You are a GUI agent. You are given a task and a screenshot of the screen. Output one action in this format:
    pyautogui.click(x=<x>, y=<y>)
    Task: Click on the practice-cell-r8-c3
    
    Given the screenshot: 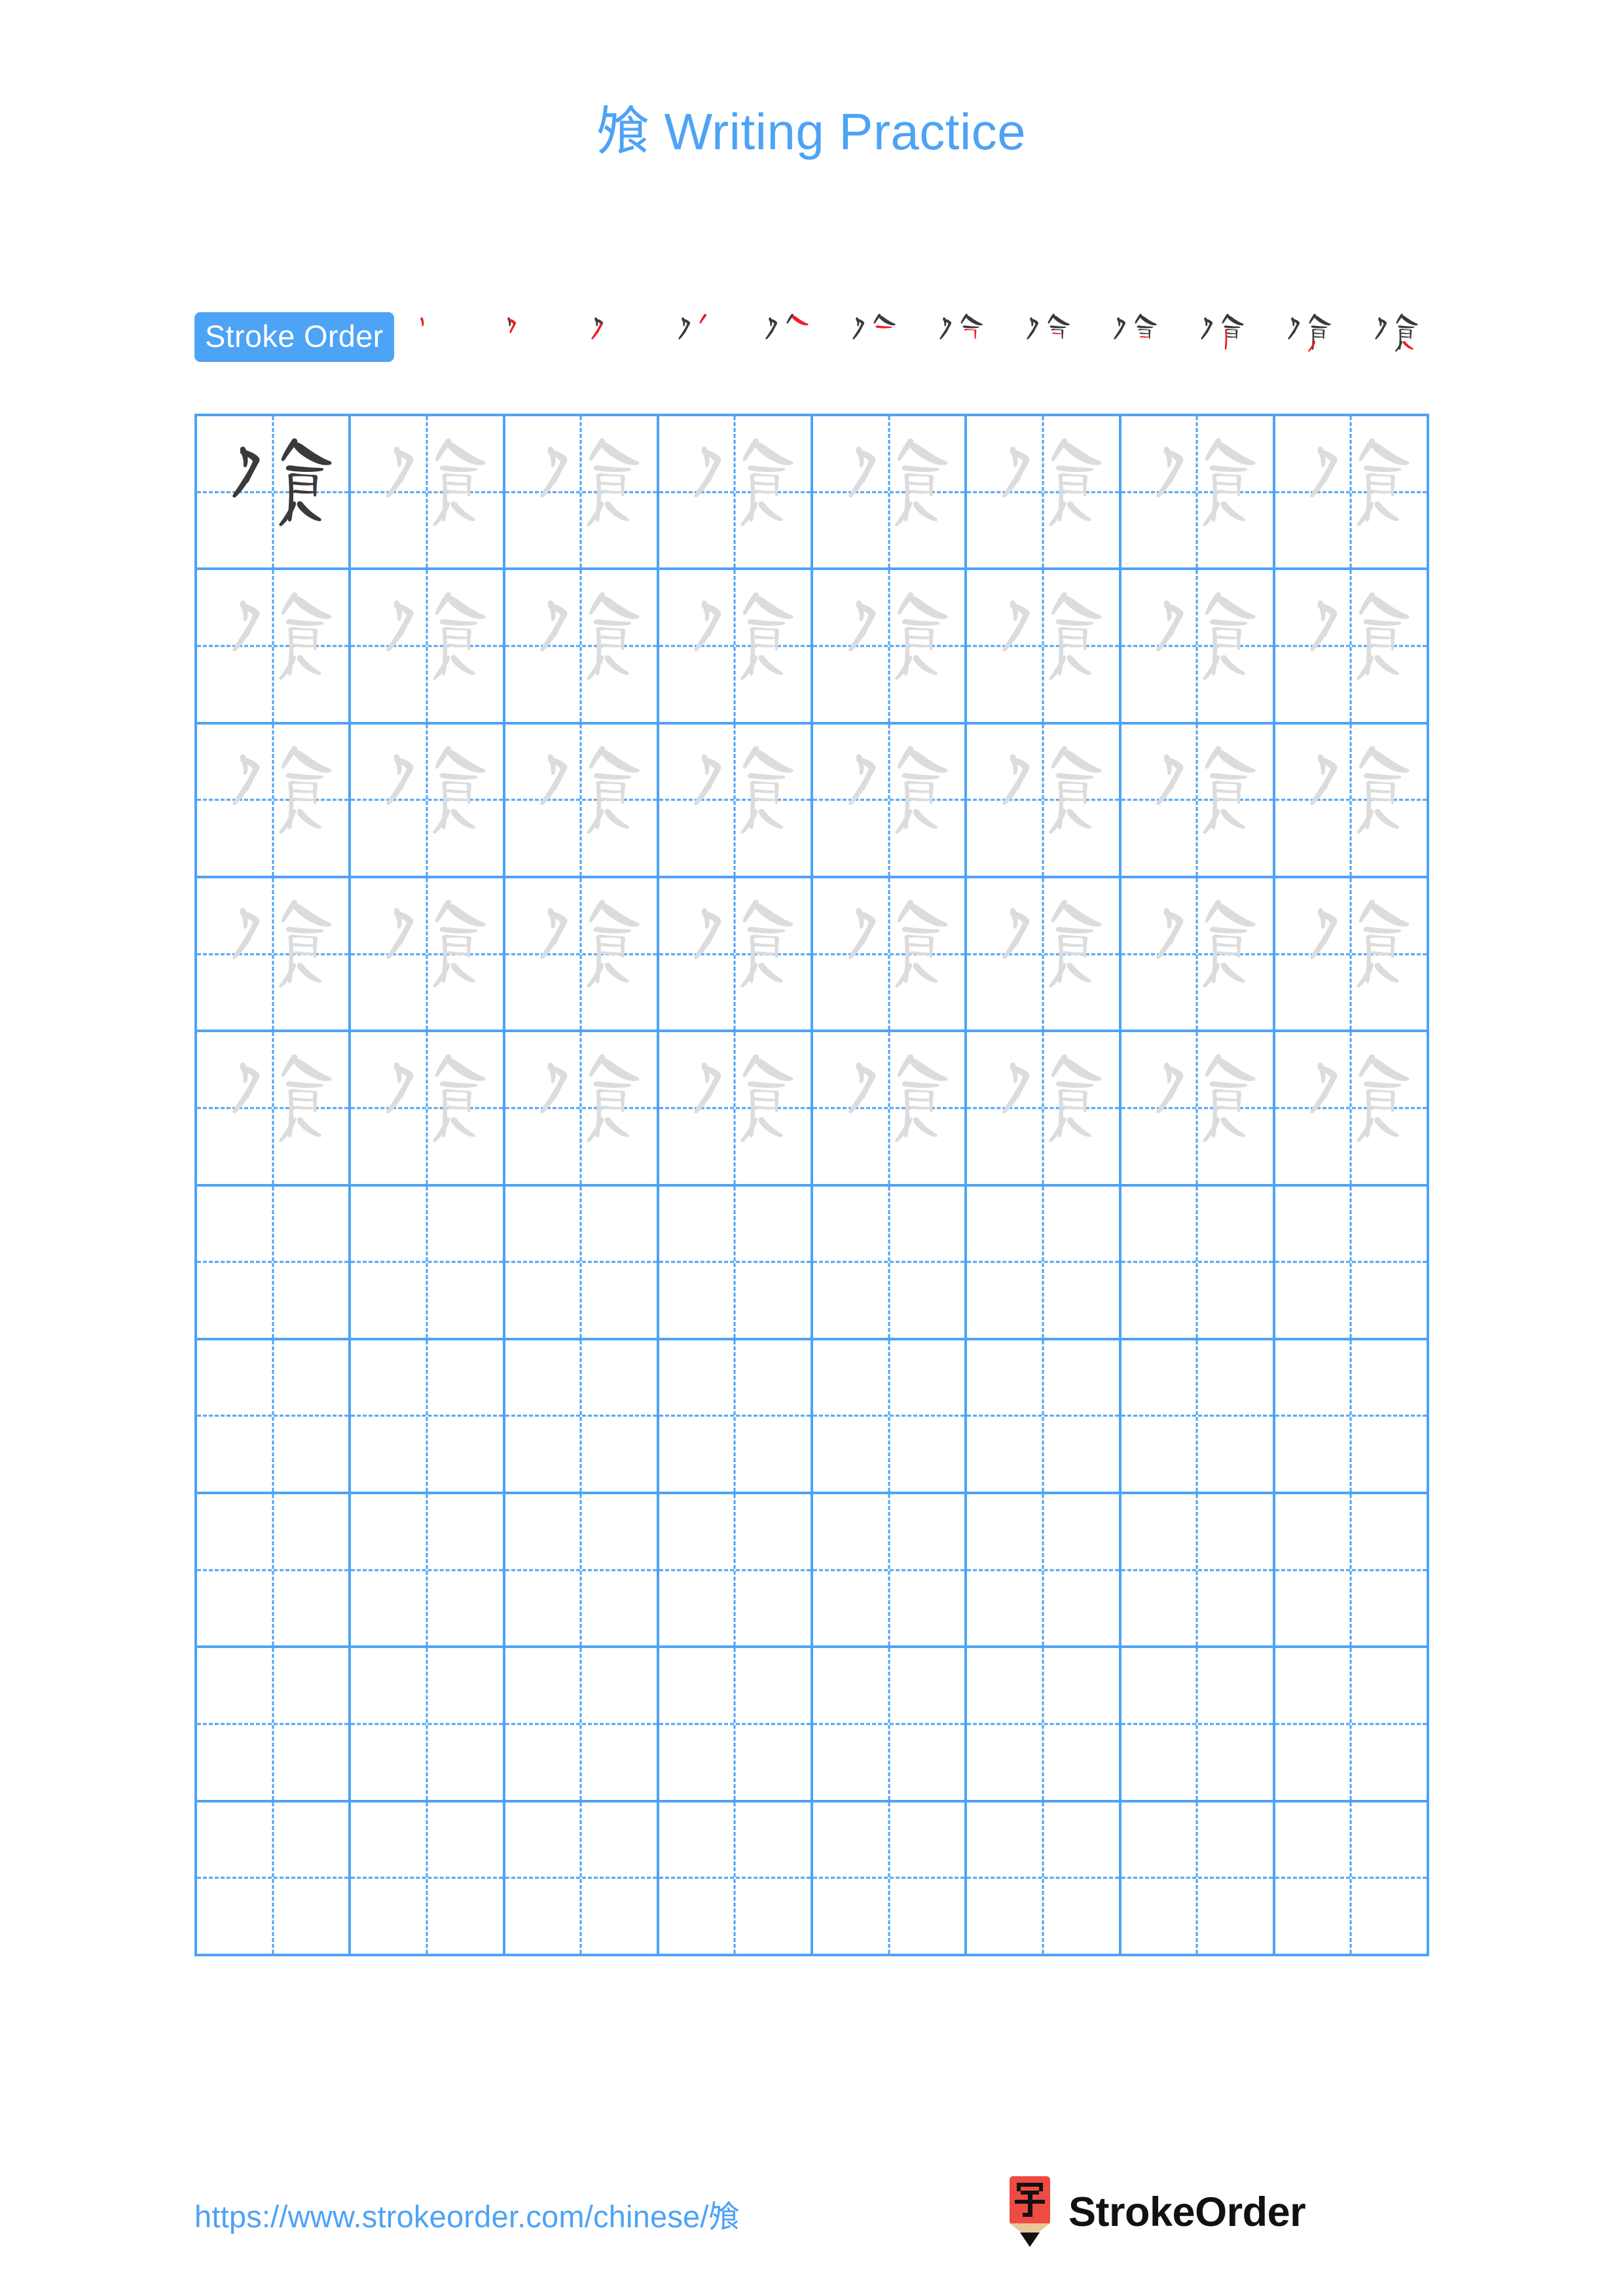 What is the action you would take?
    pyautogui.click(x=582, y=1572)
    